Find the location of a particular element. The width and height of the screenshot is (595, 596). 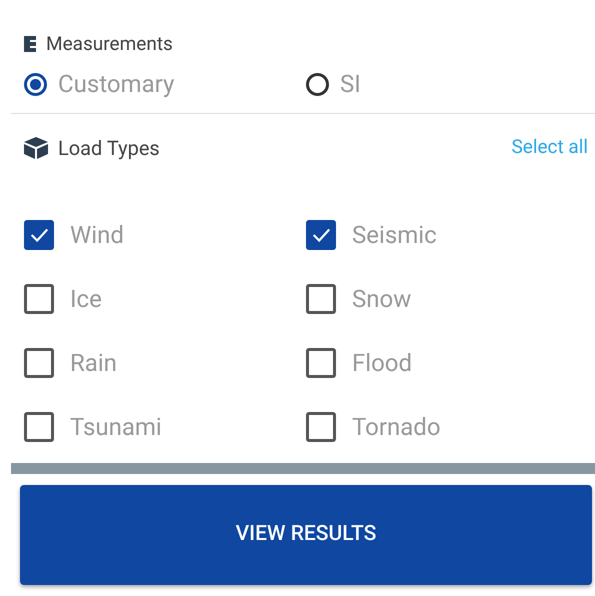

cube-icon is located at coordinates (36, 147).